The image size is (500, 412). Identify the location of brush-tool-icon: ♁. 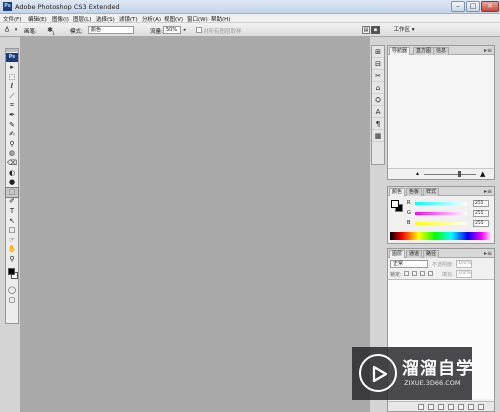
(7, 30).